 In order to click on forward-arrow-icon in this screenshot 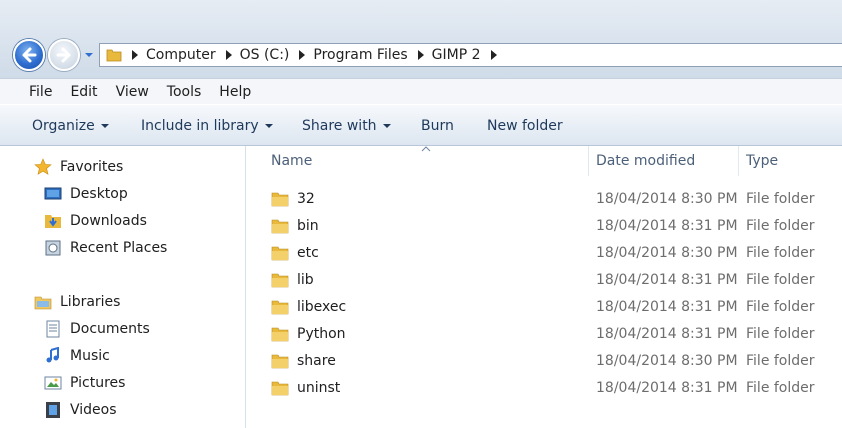, I will do `click(63, 55)`.